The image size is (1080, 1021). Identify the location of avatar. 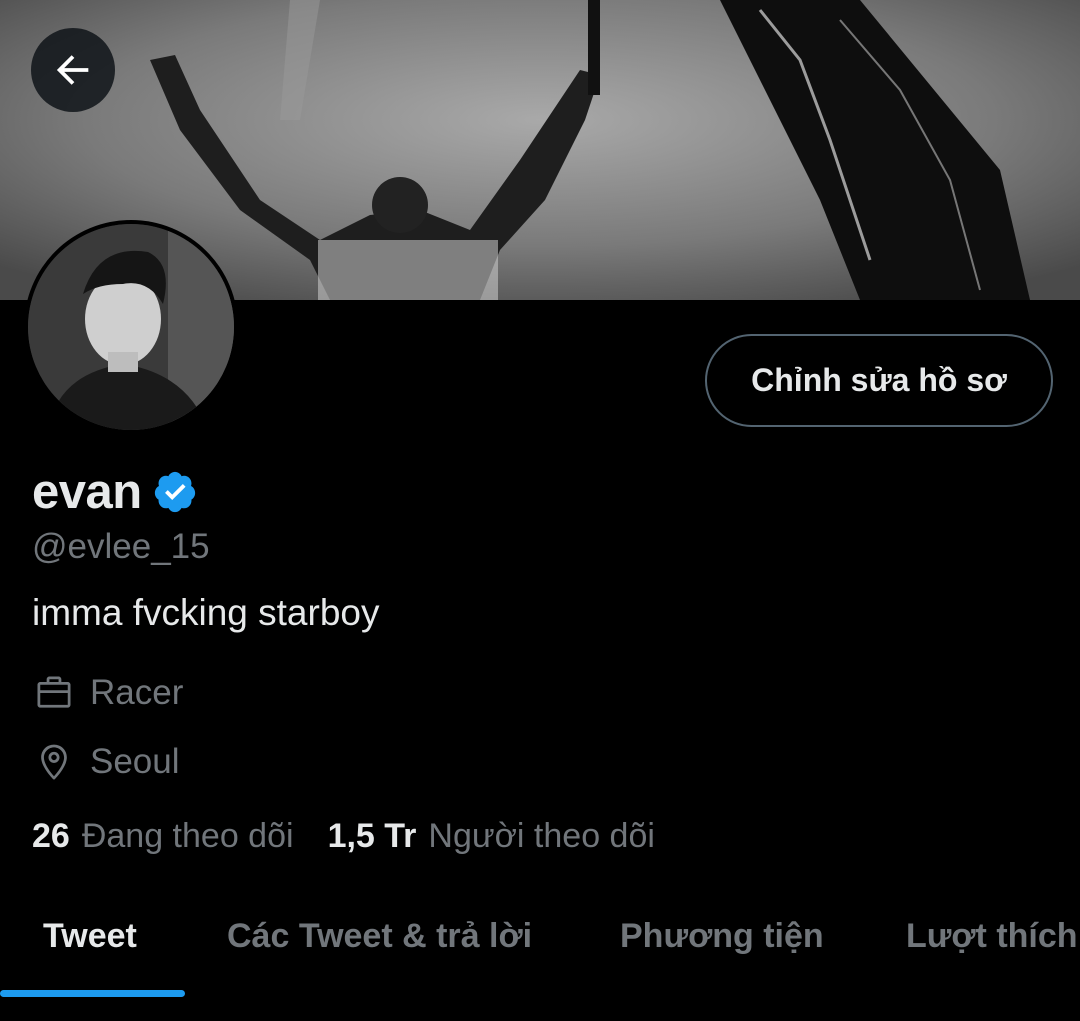
(131, 327).